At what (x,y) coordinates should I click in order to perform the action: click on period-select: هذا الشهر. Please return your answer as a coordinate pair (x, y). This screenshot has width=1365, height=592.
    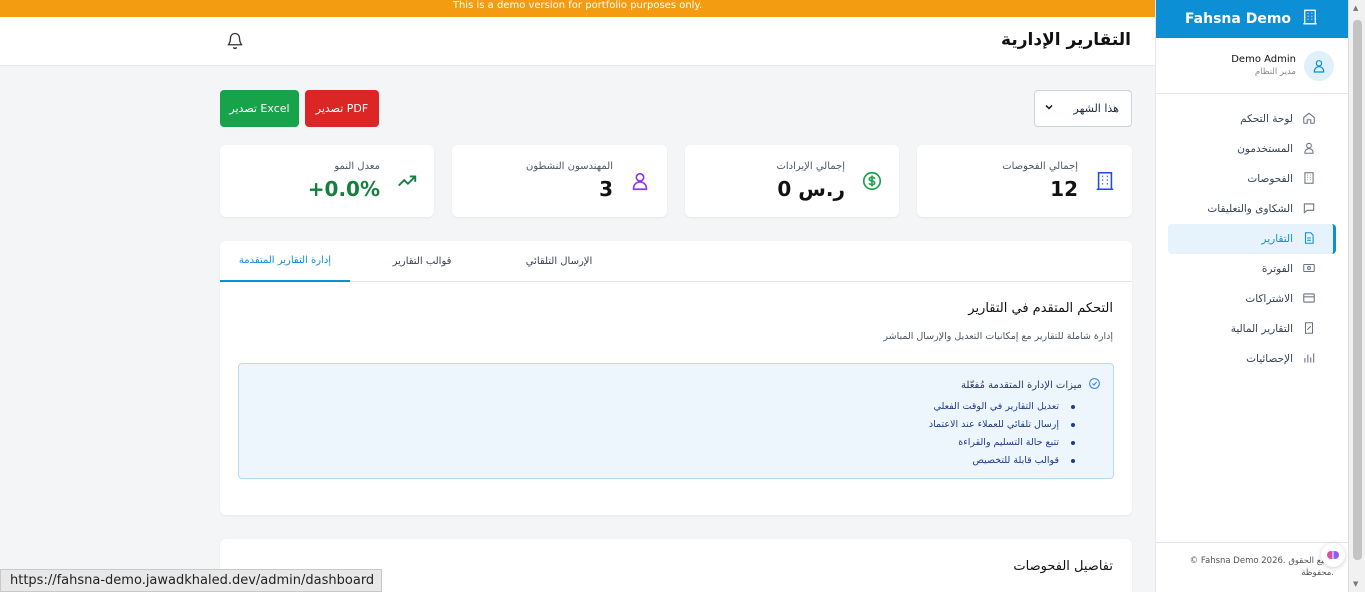
    Looking at the image, I should click on (1083, 108).